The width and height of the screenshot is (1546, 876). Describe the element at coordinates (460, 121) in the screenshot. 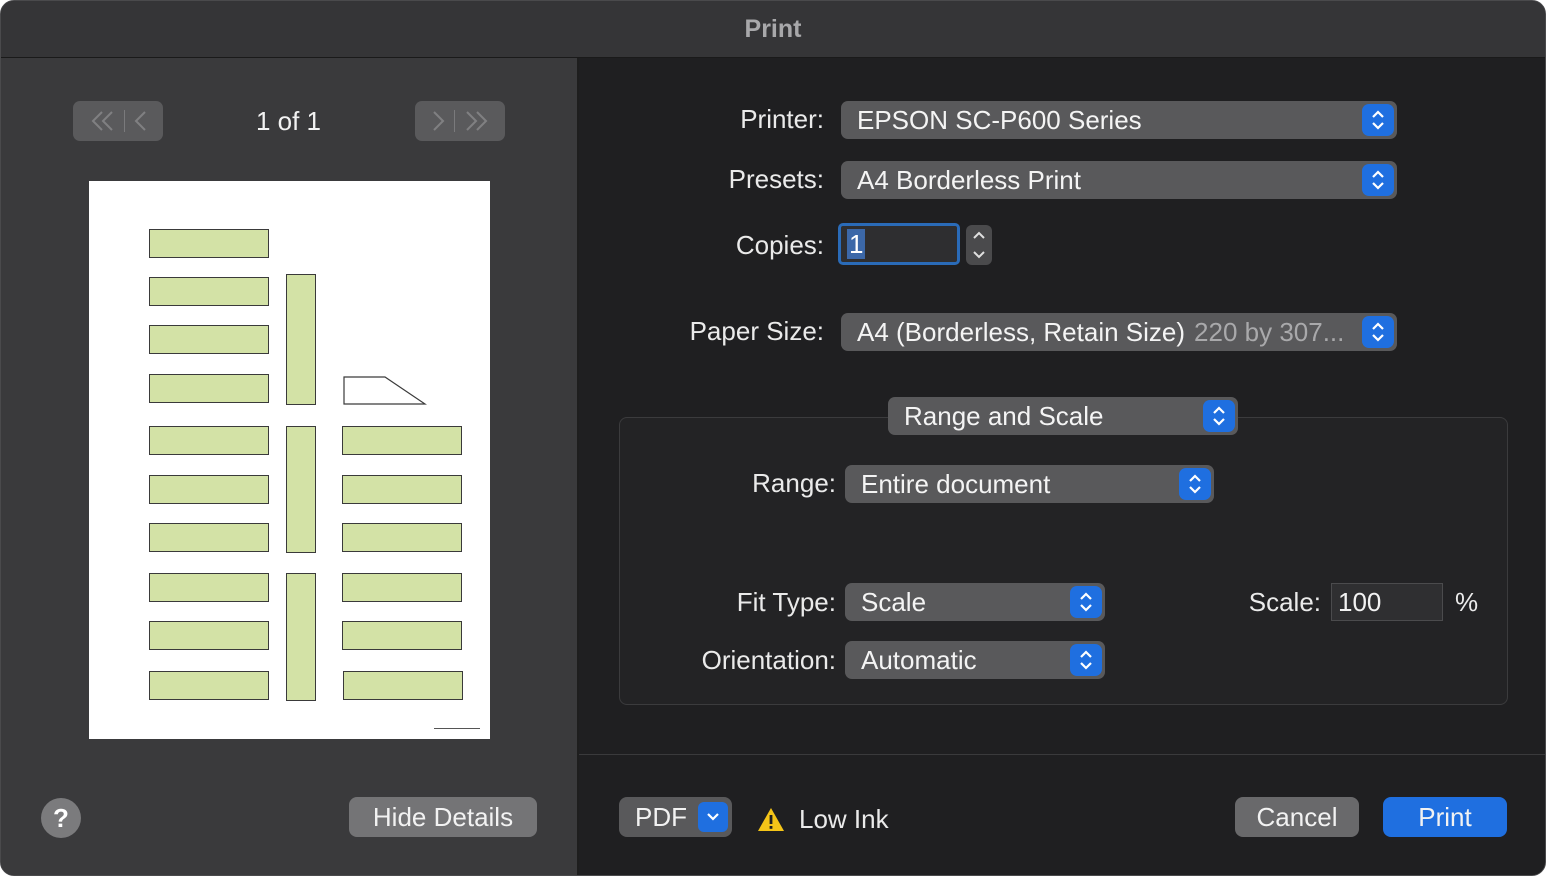

I see `next-page-buttons` at that location.